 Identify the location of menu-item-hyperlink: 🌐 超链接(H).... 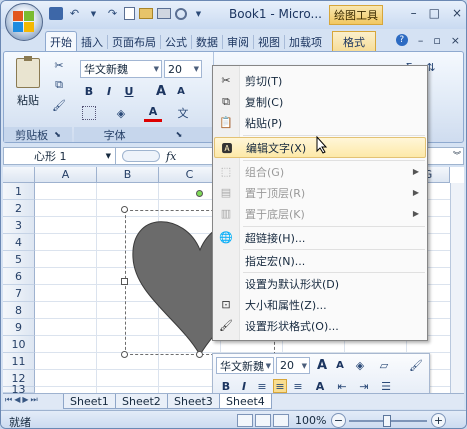
(320, 237).